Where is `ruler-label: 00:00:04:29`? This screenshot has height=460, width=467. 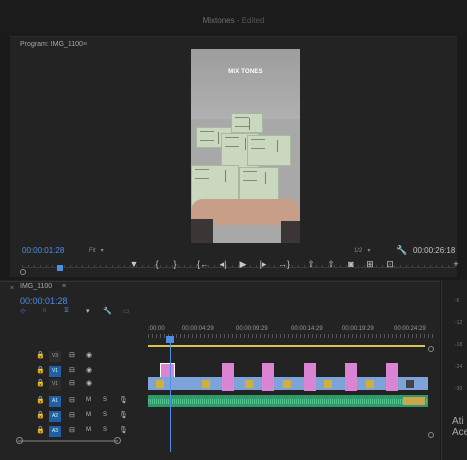 ruler-label: 00:00:04:29 is located at coordinates (198, 329).